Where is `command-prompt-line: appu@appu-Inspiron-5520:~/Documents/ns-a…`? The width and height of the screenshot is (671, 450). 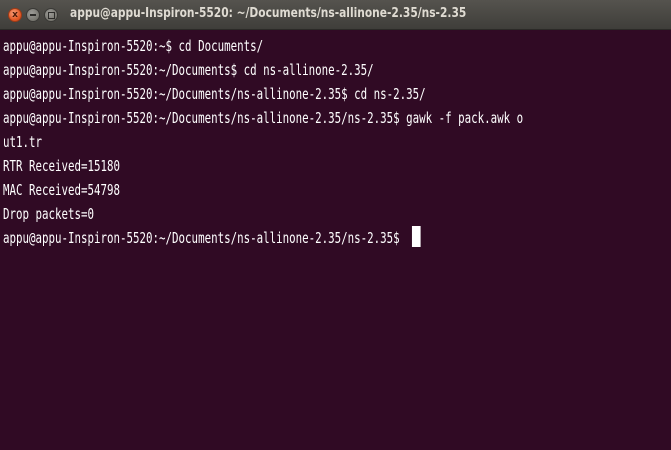
command-prompt-line: appu@appu-Inspiron-5520:~/Documents/ns-a… is located at coordinates (243, 238).